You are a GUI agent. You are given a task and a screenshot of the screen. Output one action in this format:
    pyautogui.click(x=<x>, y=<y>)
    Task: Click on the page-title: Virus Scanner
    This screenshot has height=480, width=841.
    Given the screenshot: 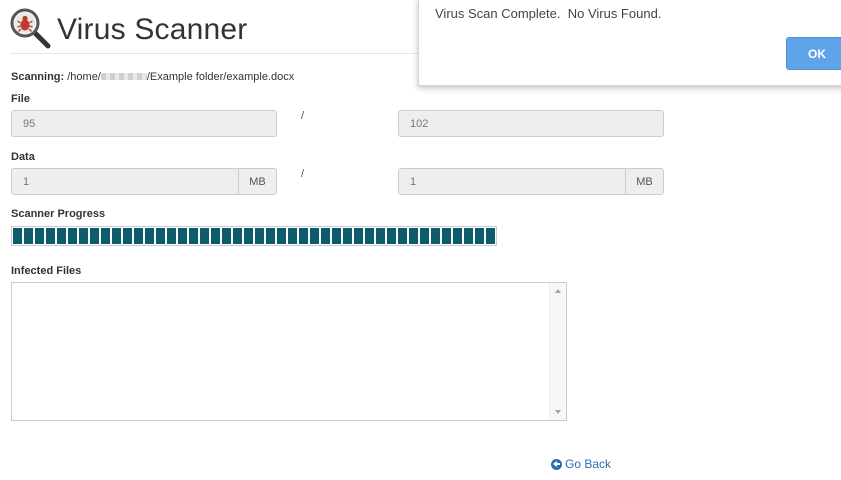 What is the action you would take?
    pyautogui.click(x=152, y=29)
    